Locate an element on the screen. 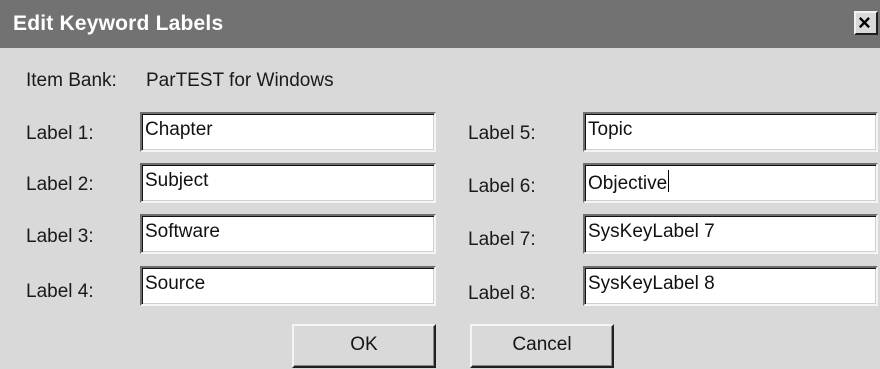  item-bank-label: Item Bank: is located at coordinates (71, 80).